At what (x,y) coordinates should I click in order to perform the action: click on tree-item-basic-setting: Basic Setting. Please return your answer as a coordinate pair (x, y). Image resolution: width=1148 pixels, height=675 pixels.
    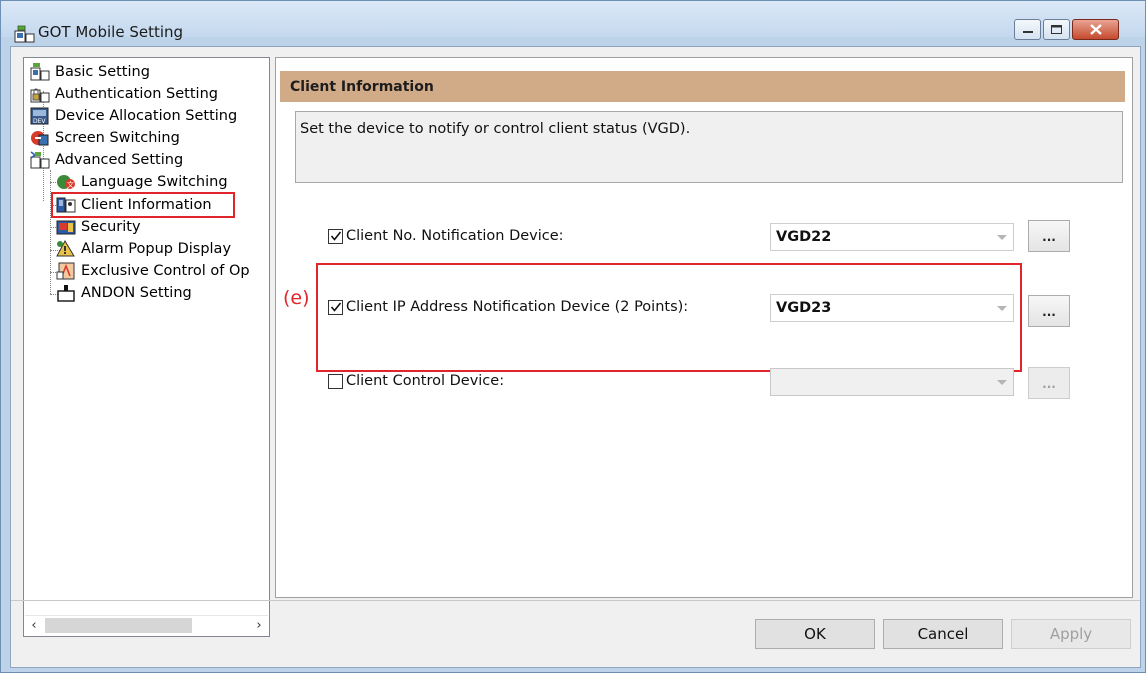
    Looking at the image, I should click on (90, 72).